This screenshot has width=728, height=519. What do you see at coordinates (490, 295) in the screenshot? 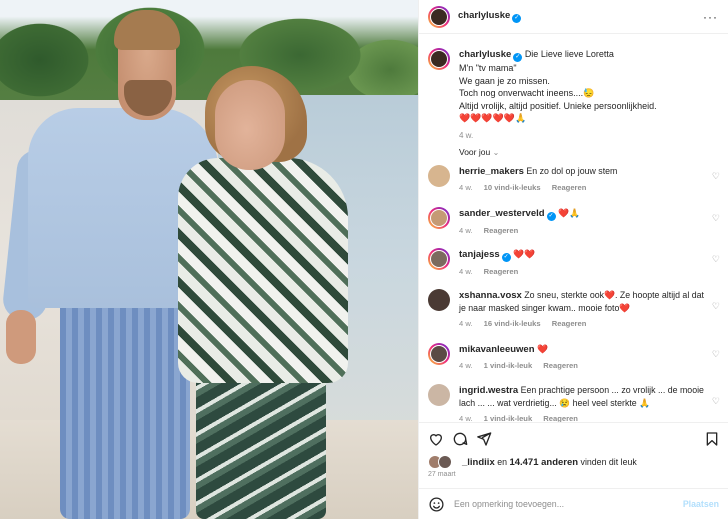
I see `comment-username: xshanna.vosx` at bounding box center [490, 295].